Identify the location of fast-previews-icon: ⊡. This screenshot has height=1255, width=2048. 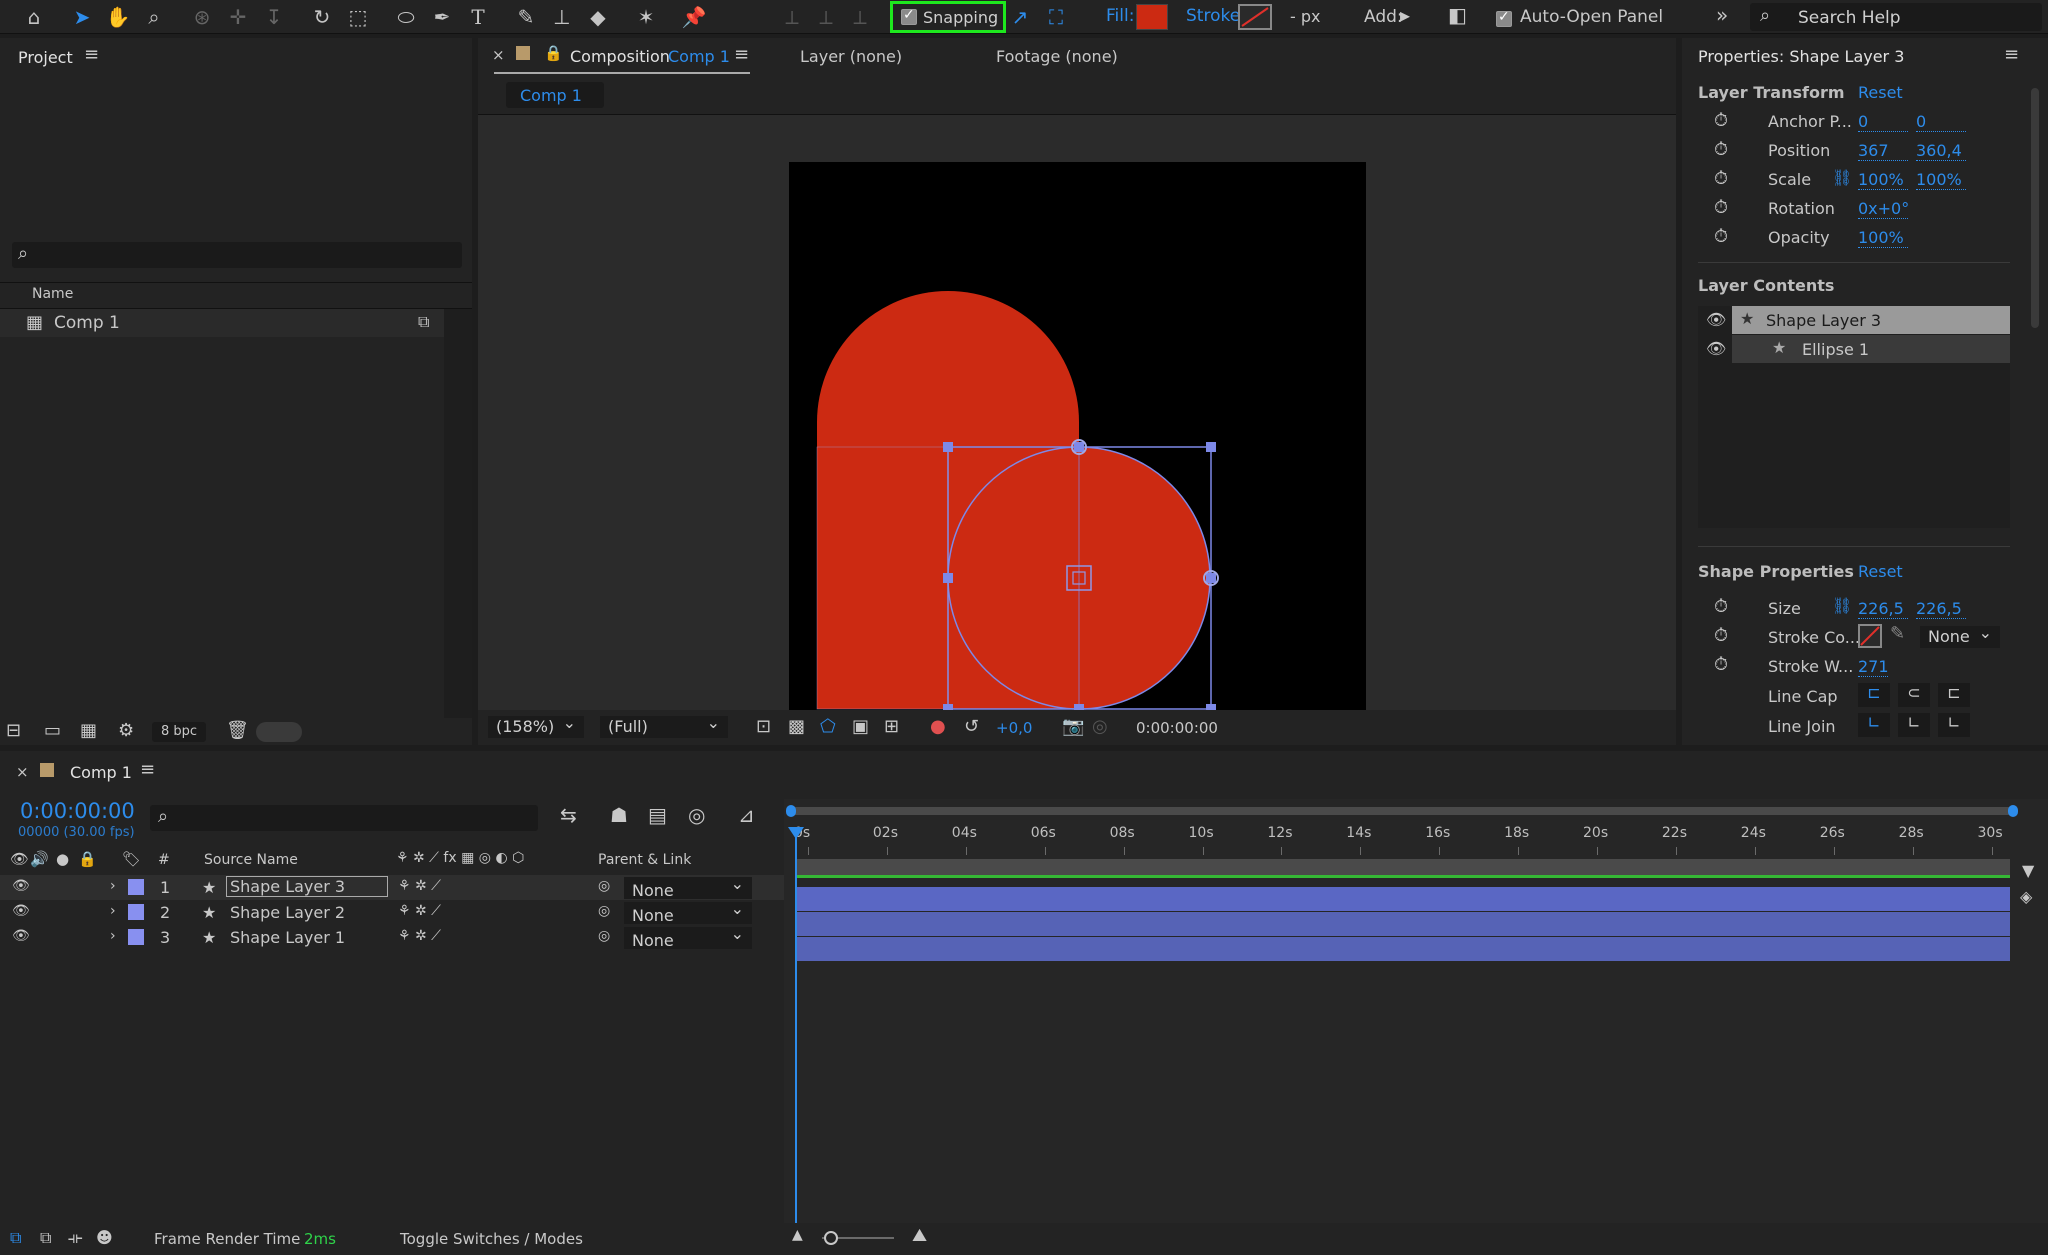
(763, 726).